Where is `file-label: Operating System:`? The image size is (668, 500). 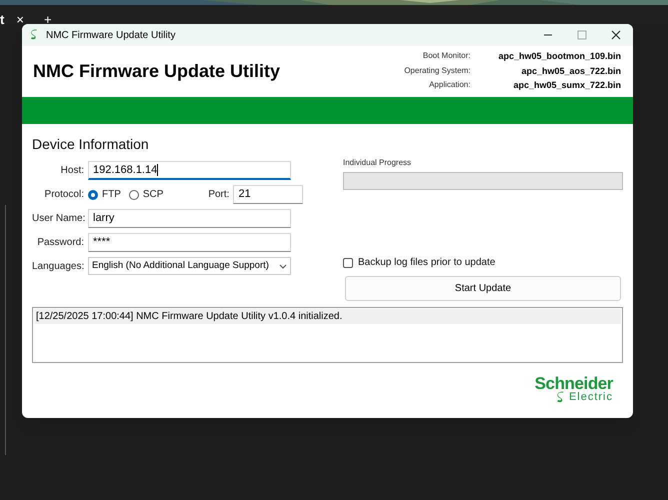 file-label: Operating System: is located at coordinates (437, 70).